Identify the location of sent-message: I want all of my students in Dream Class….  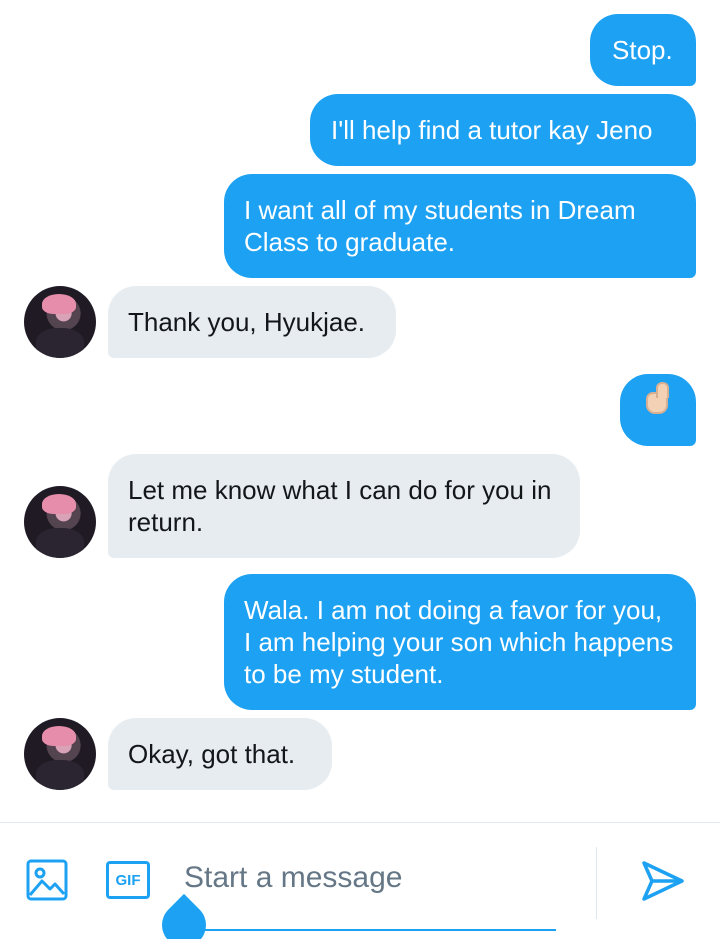
(460, 226).